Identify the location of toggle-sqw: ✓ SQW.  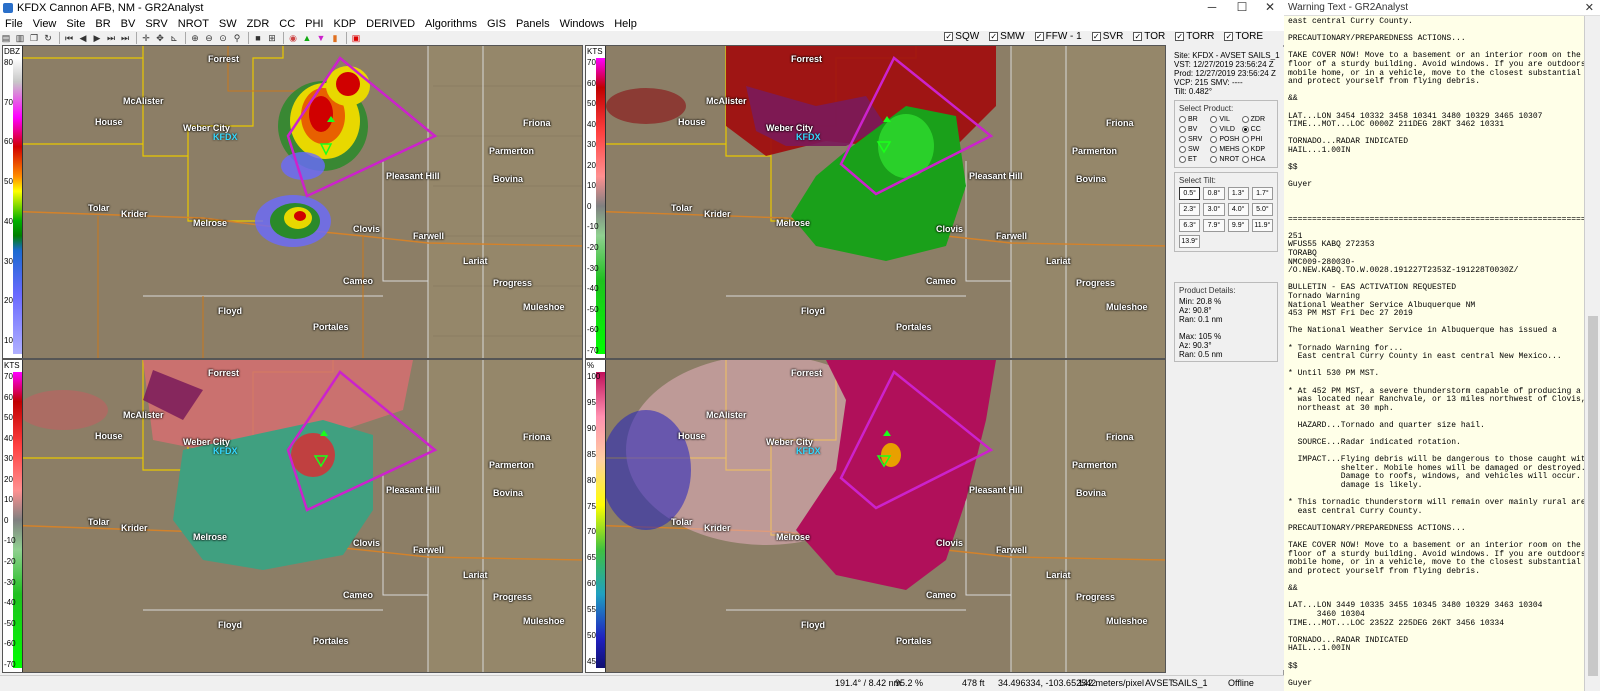
(961, 36).